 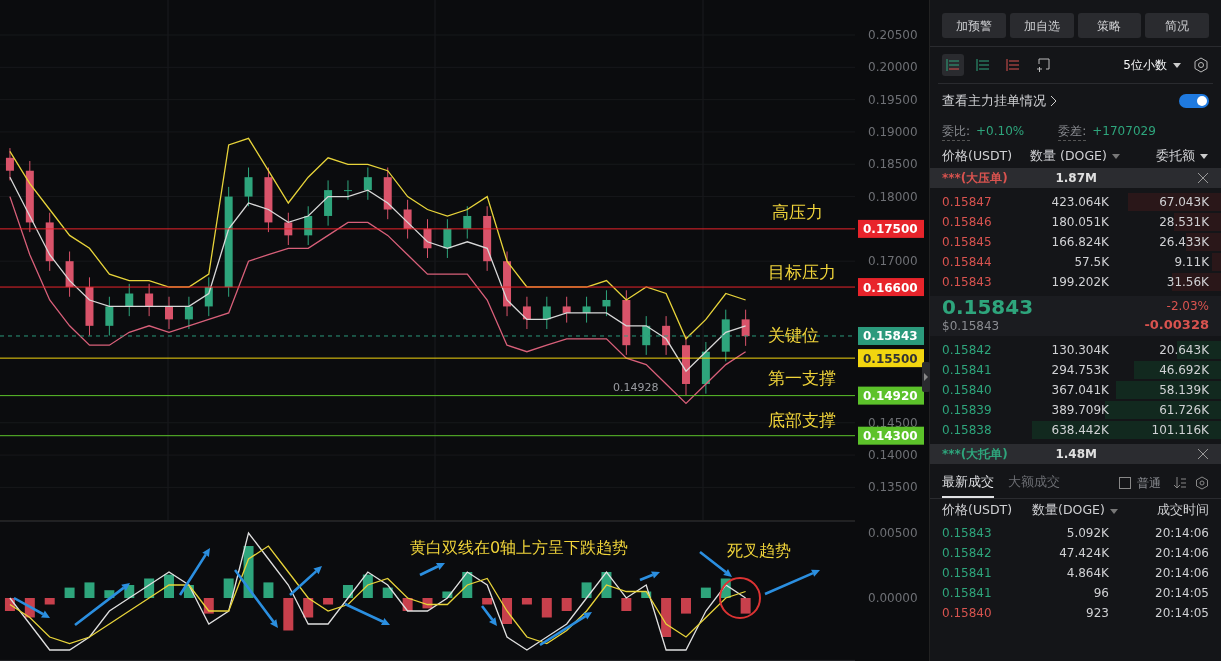 I want to click on axis-label: 0.20500, so click(x=893, y=35).